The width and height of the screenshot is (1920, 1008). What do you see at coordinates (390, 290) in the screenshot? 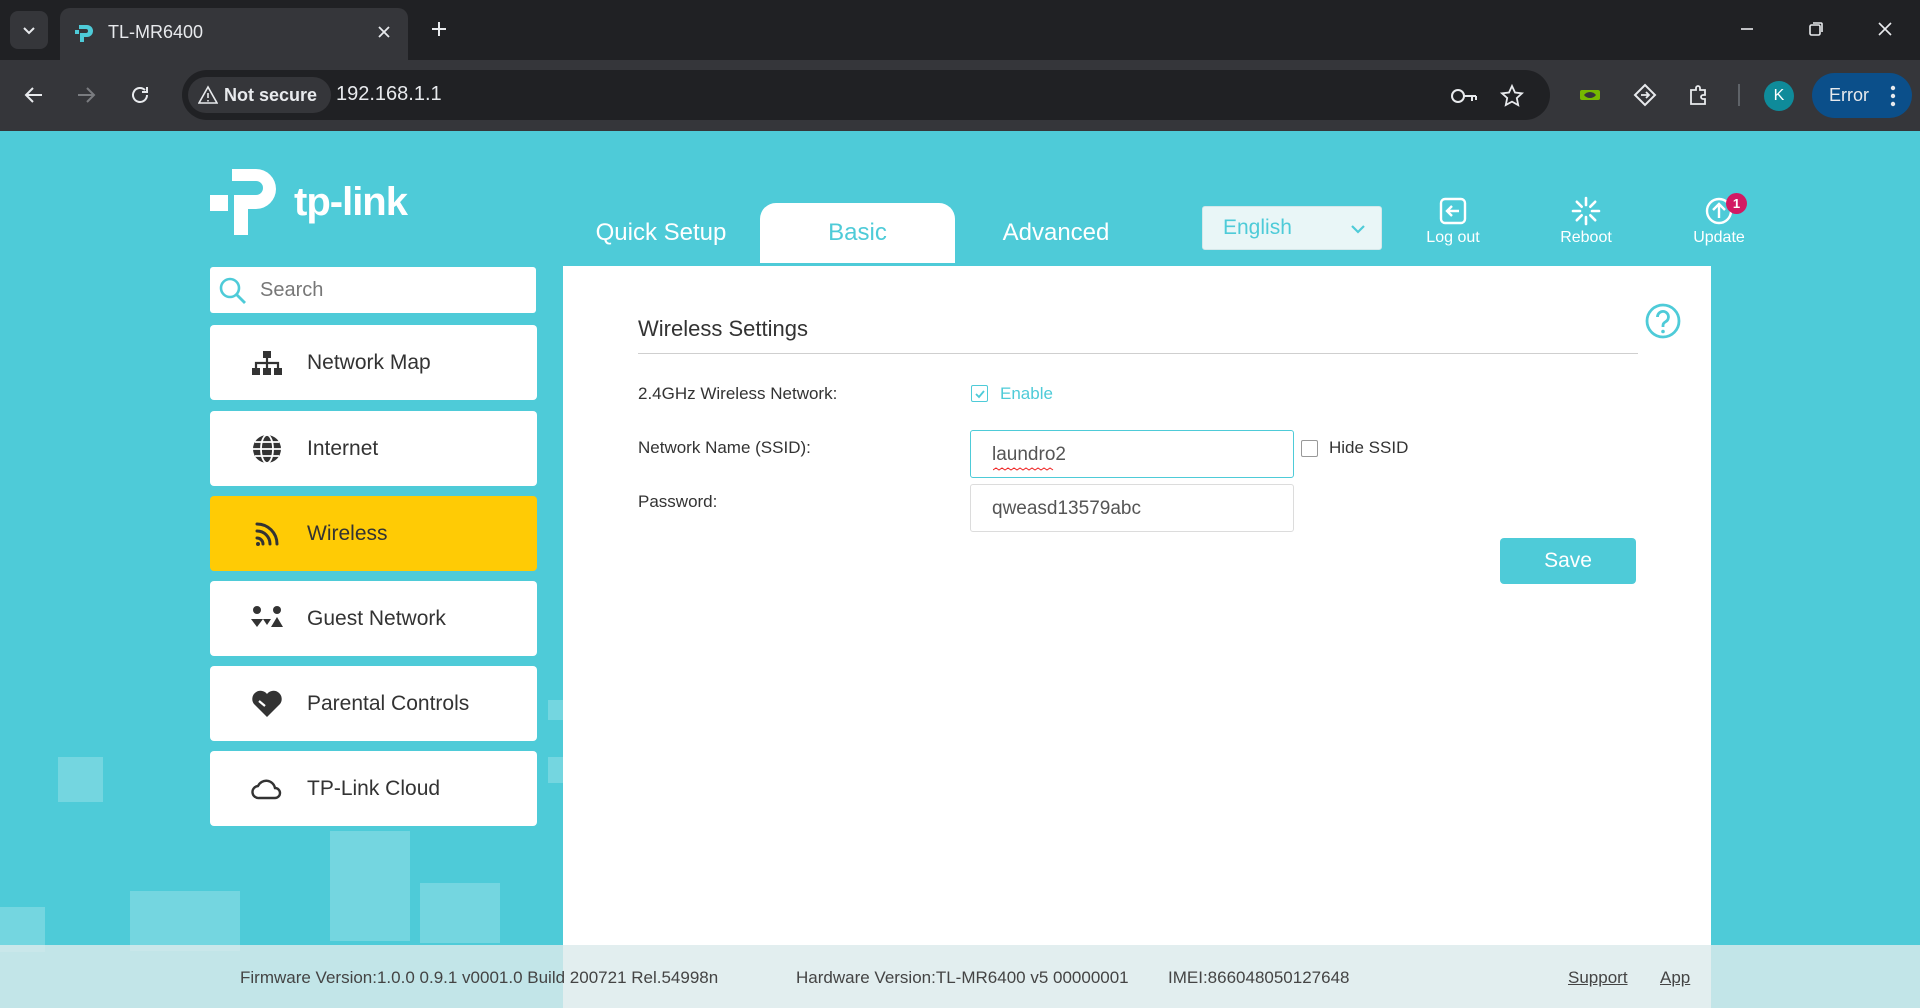
I see `search-input` at bounding box center [390, 290].